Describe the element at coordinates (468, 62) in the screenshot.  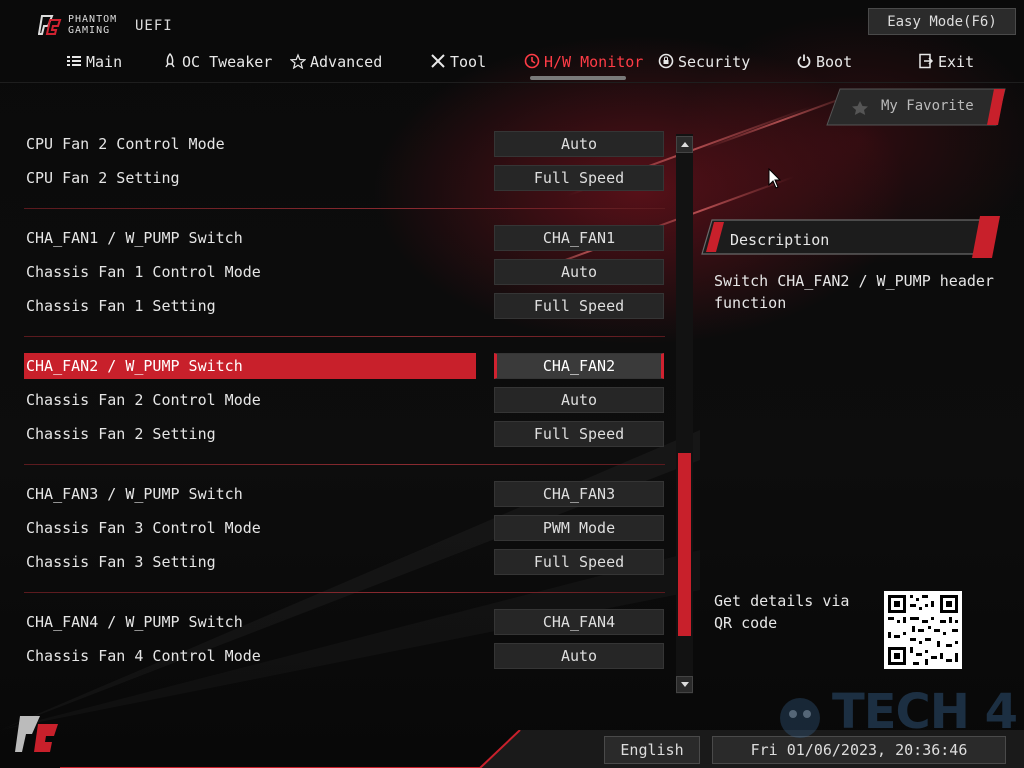
I see `tab-tool-label: Tool` at that location.